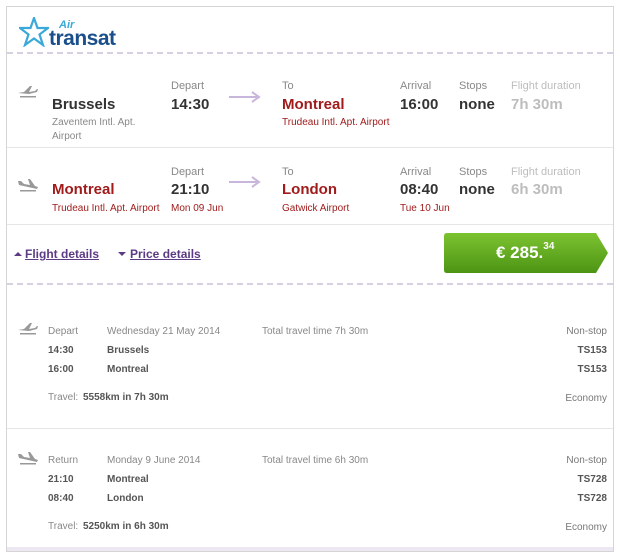  I want to click on price-cents: 34, so click(549, 246).